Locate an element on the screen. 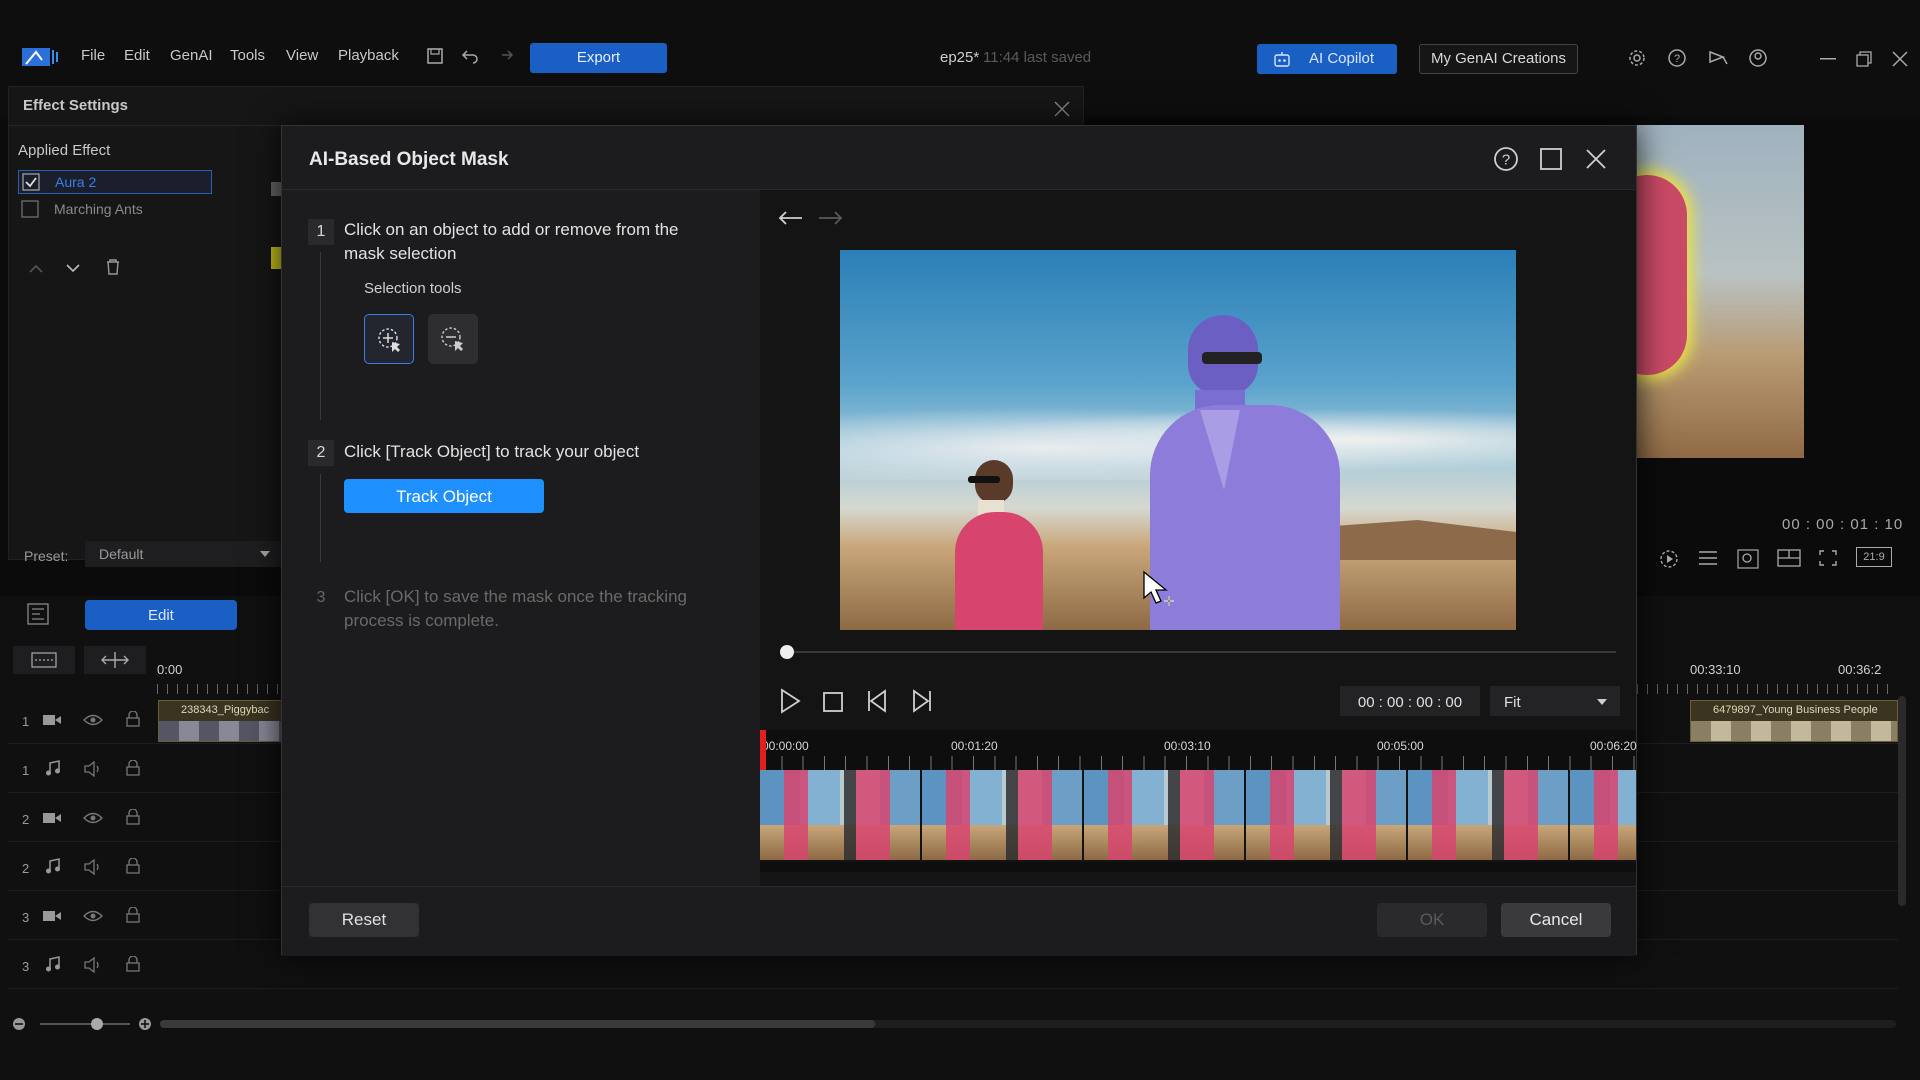 The height and width of the screenshot is (1080, 1920). playback-scrubber is located at coordinates (1201, 652).